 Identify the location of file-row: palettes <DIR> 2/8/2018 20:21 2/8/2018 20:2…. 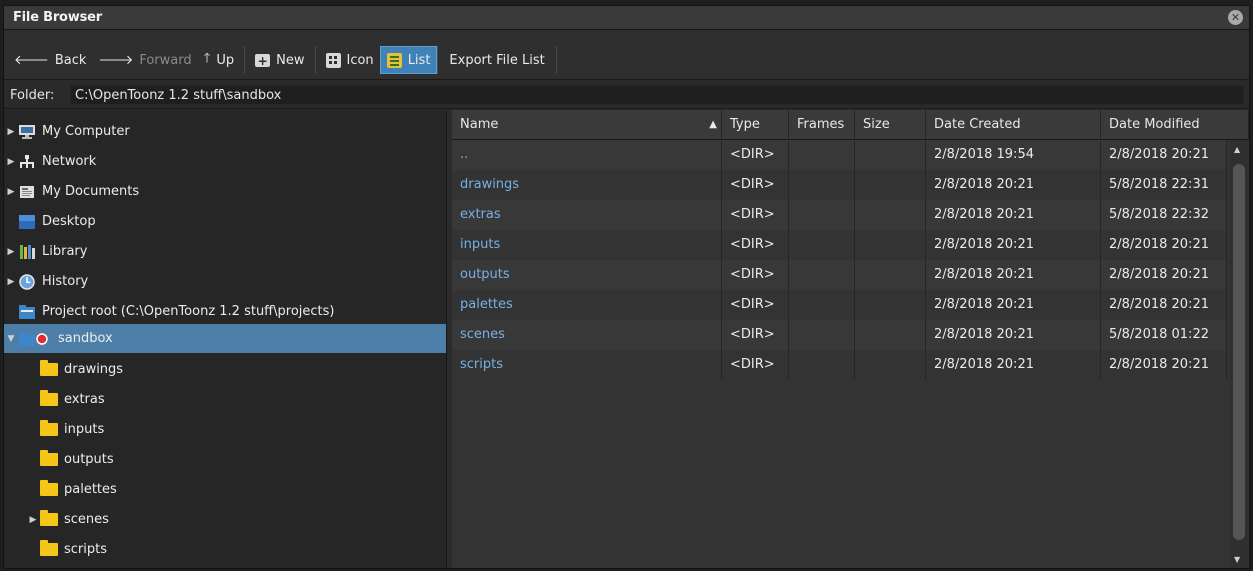
(839, 305).